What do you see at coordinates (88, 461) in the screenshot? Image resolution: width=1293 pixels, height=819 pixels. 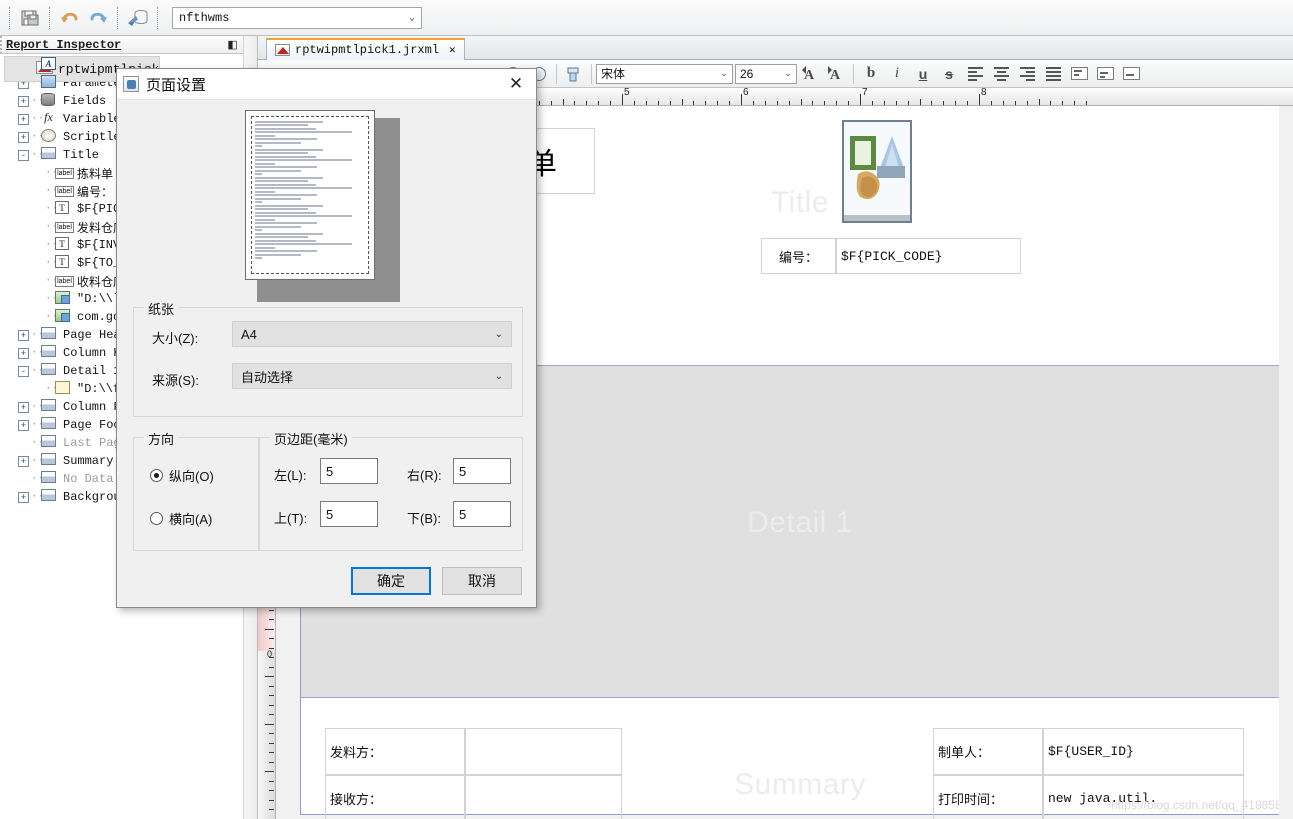 I see `tree-item-label: Summary` at bounding box center [88, 461].